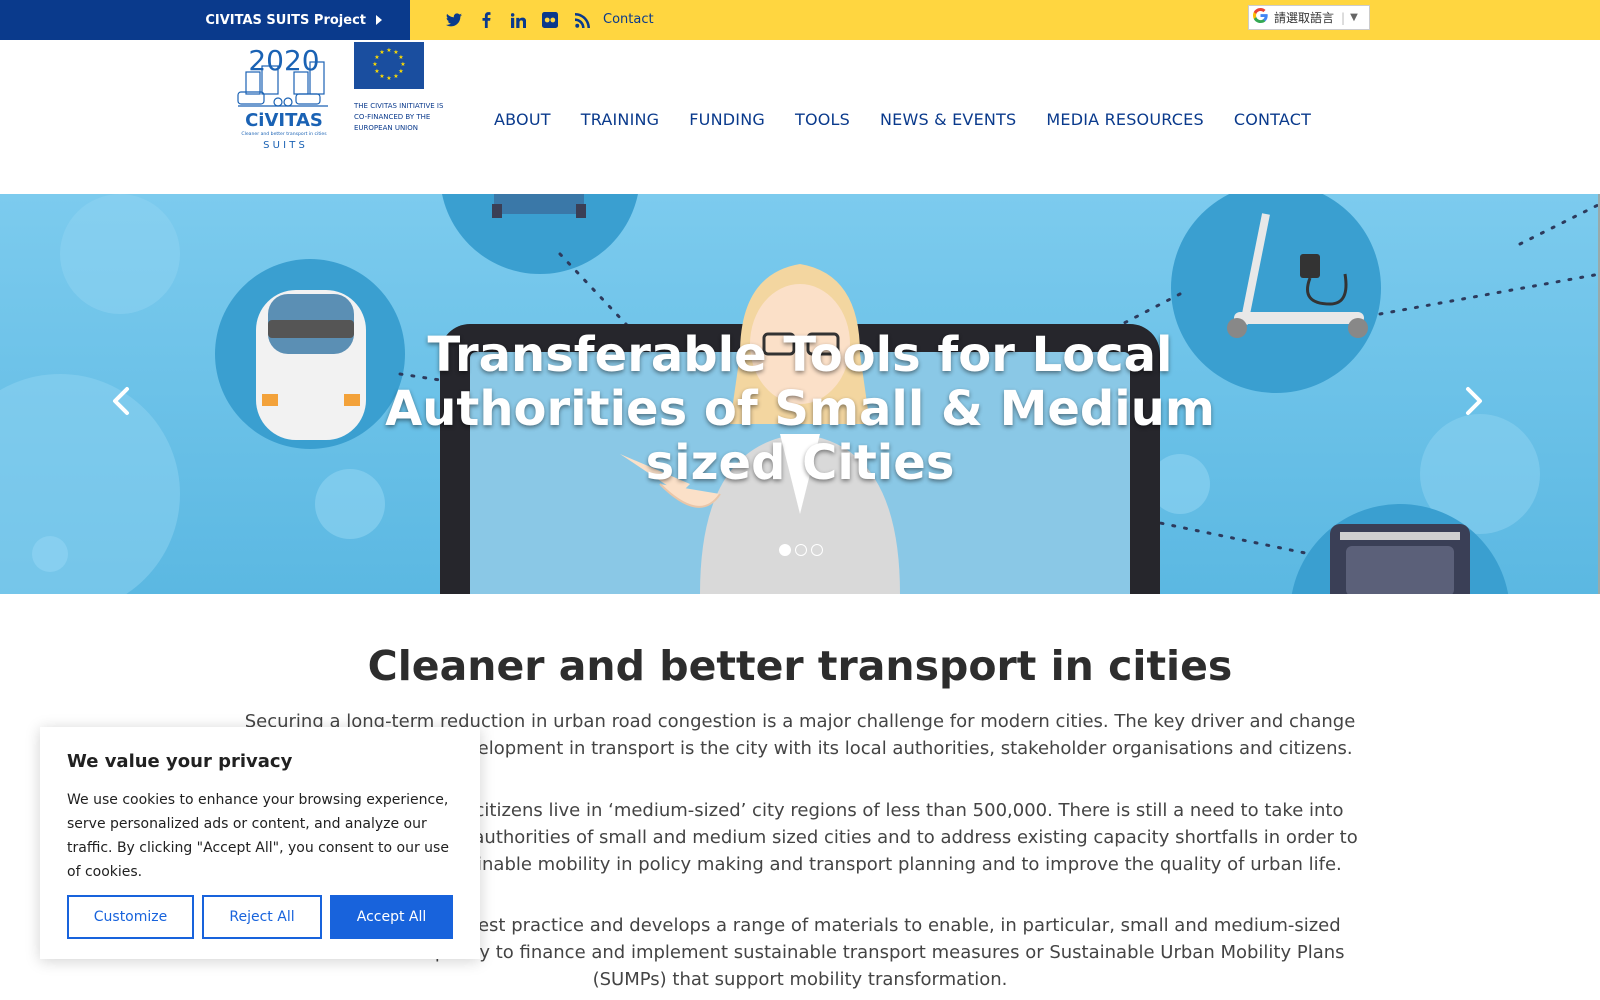  I want to click on nav-tools: TOOLS, so click(822, 119).